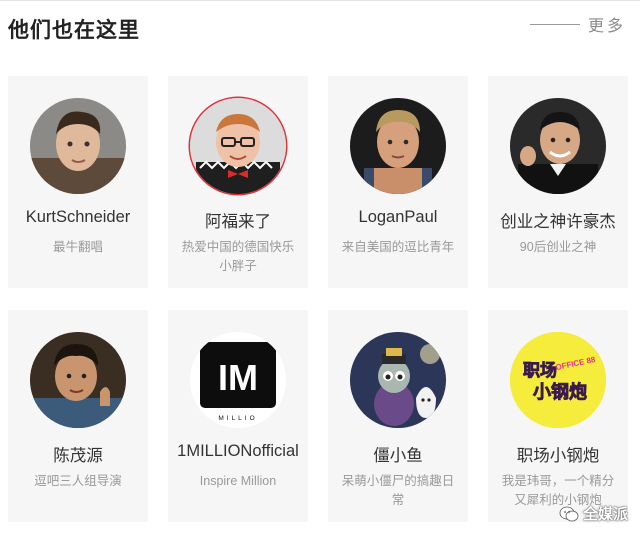  I want to click on creator-card: LoganPaul 来自美国的逗比青年, so click(398, 182).